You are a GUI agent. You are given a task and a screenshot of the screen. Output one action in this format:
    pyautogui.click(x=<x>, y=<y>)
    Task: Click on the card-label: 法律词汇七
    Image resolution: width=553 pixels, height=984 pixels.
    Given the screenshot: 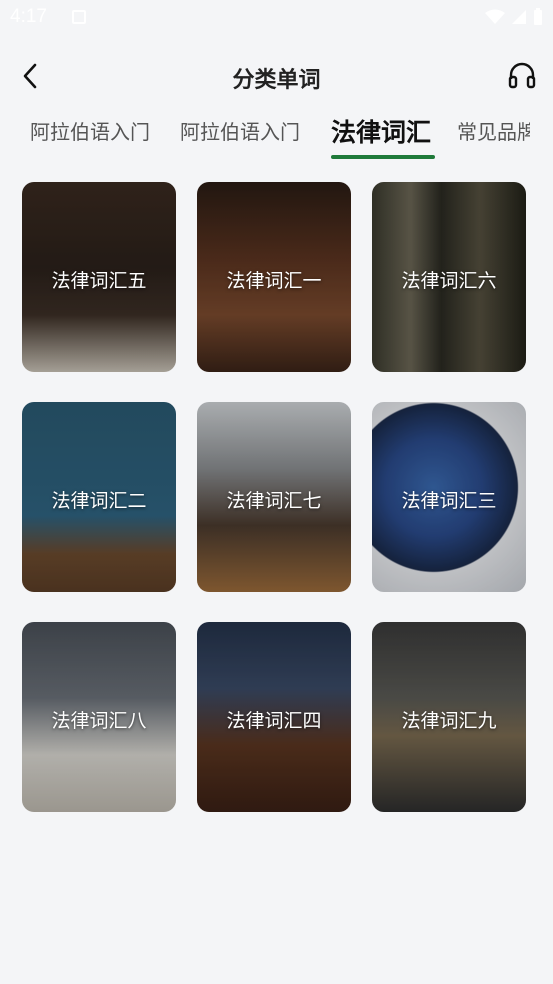 What is the action you would take?
    pyautogui.click(x=274, y=501)
    